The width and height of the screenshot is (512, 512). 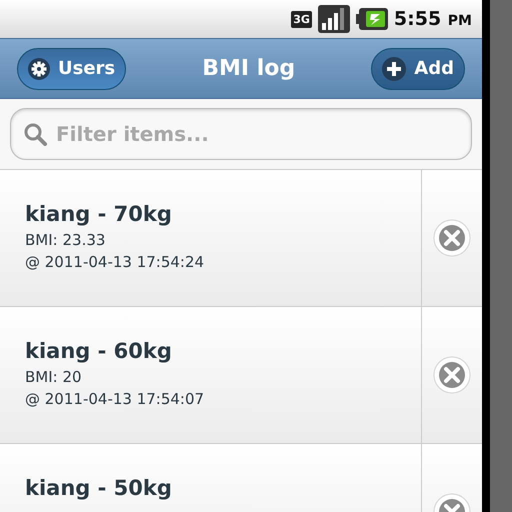 What do you see at coordinates (394, 68) in the screenshot?
I see `plus-icon` at bounding box center [394, 68].